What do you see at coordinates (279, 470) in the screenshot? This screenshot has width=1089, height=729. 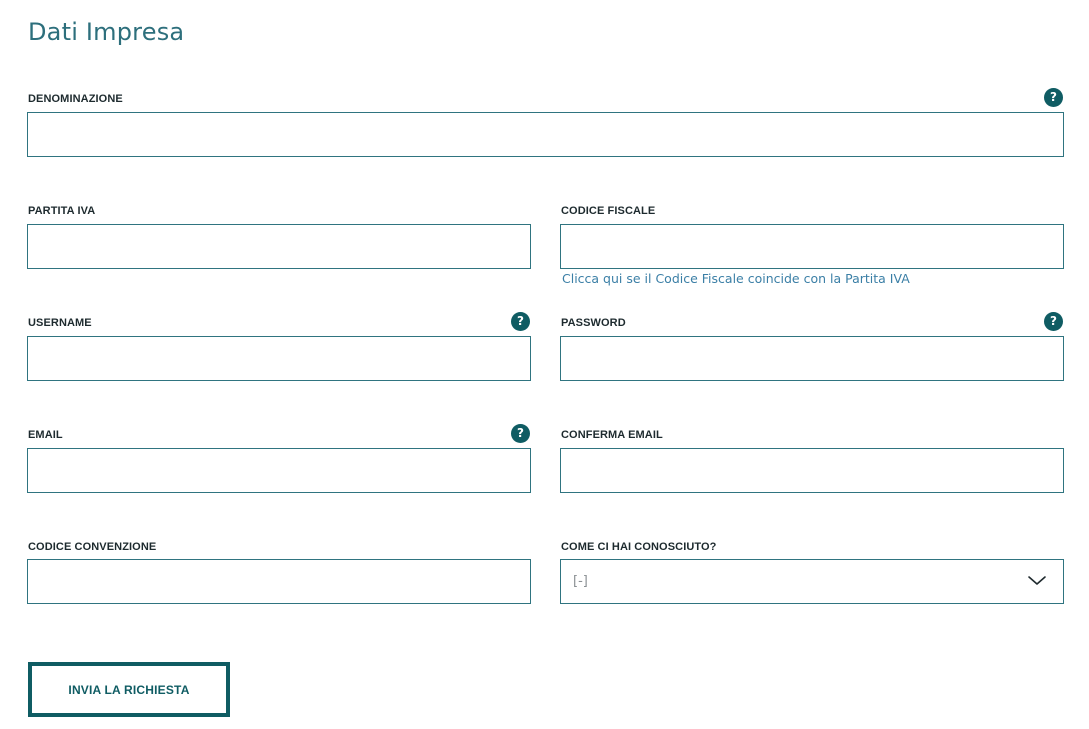 I see `email-input` at bounding box center [279, 470].